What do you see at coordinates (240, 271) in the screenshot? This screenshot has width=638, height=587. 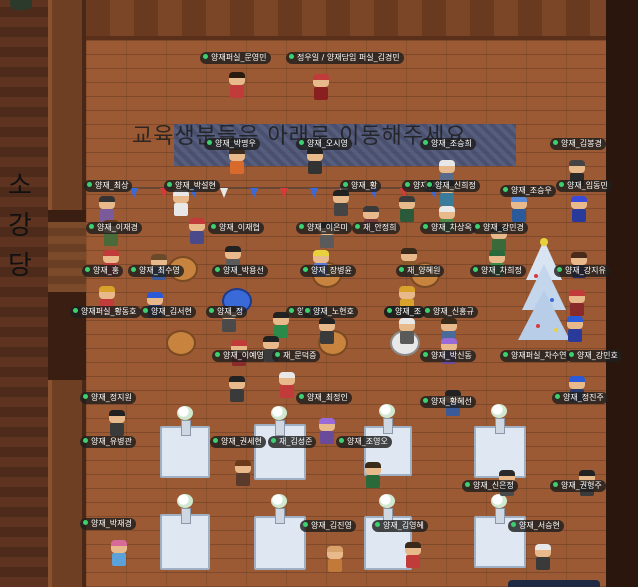 I see `avatar-nametag: 양재_박용선` at bounding box center [240, 271].